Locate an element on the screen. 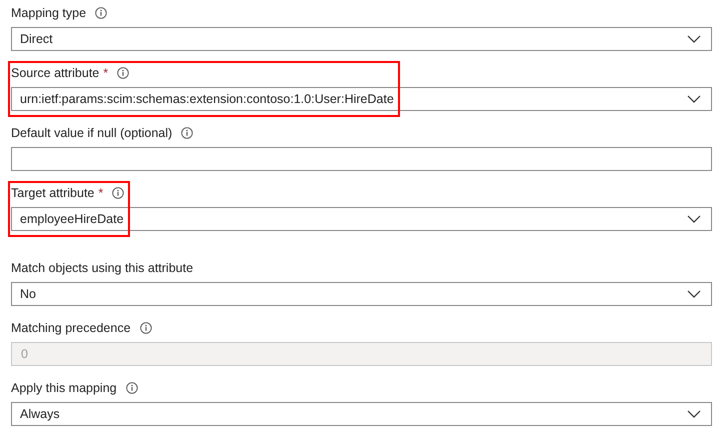 Image resolution: width=726 pixels, height=437 pixels. dropdown: No is located at coordinates (361, 294).